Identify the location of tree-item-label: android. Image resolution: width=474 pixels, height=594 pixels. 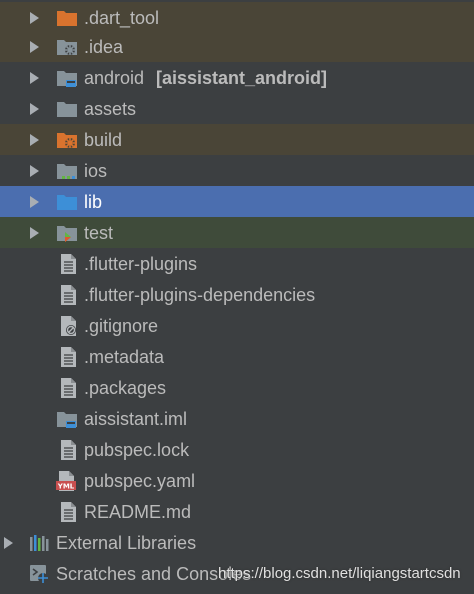
(114, 77).